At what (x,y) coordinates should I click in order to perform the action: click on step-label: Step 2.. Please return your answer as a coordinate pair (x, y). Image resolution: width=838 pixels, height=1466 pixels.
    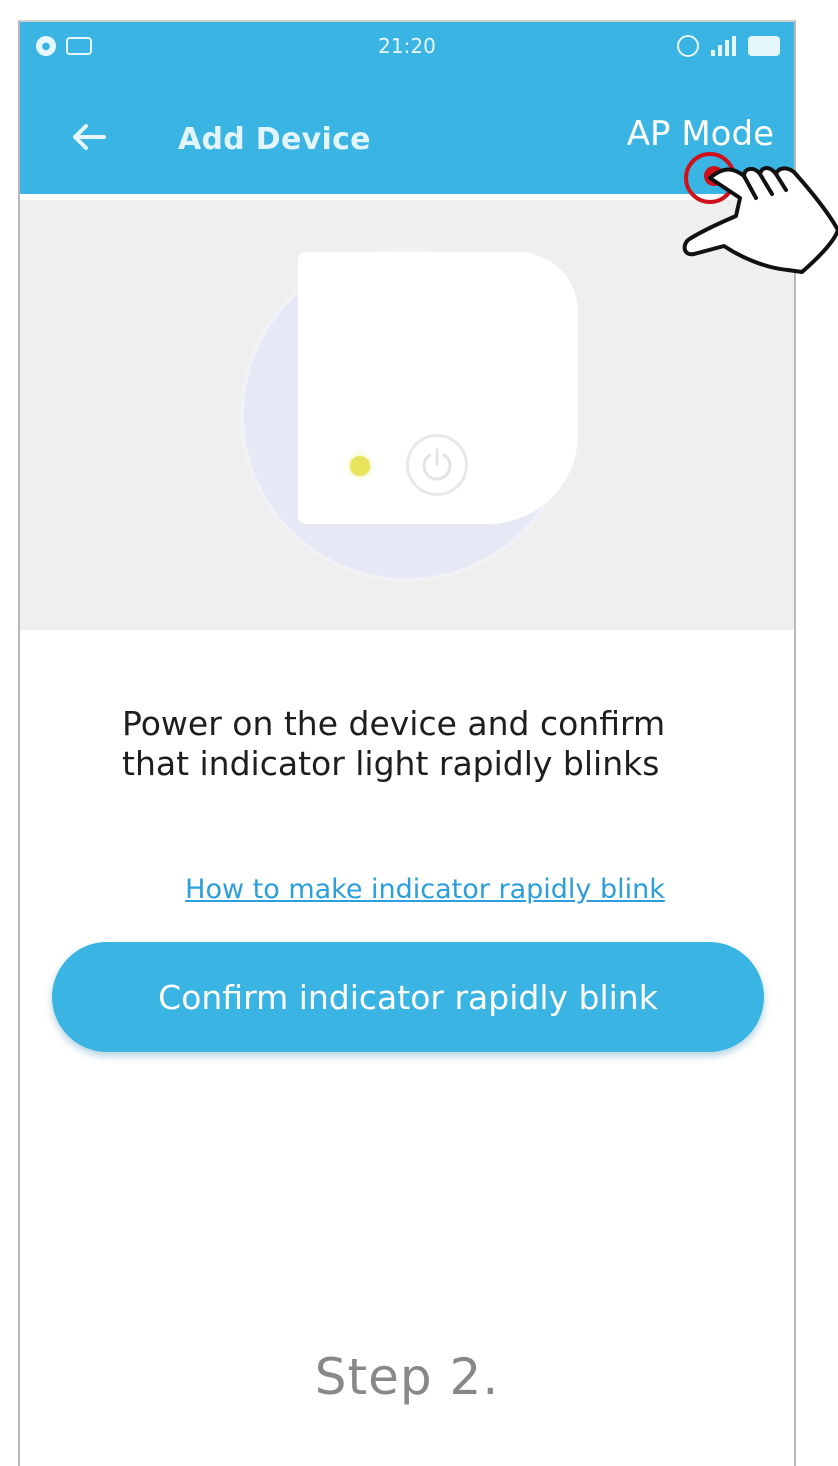
    Looking at the image, I should click on (407, 1377).